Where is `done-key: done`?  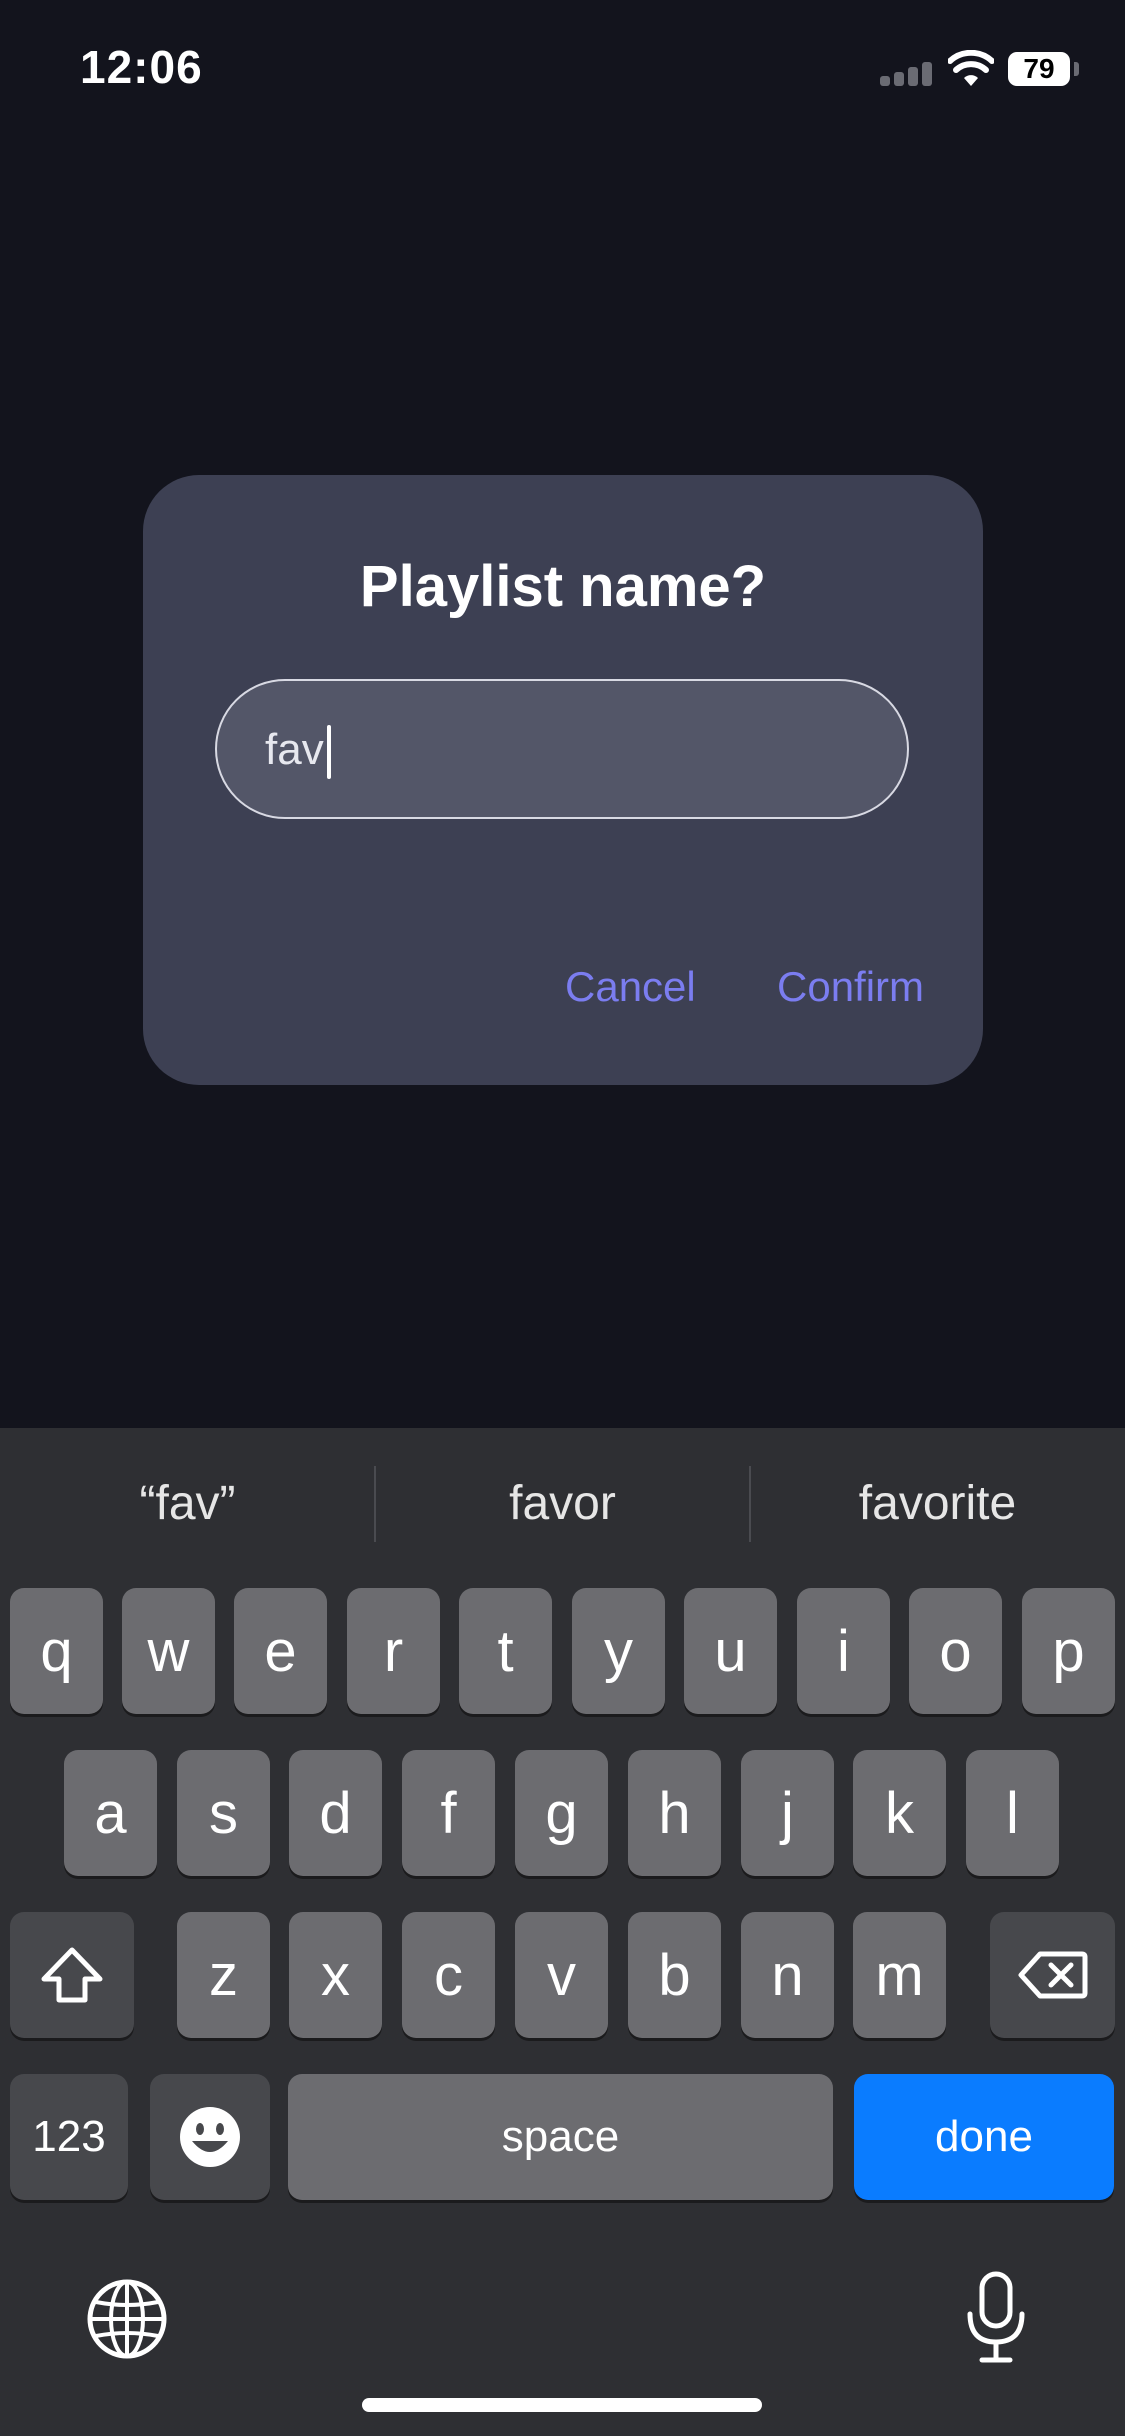
done-key: done is located at coordinates (984, 2137).